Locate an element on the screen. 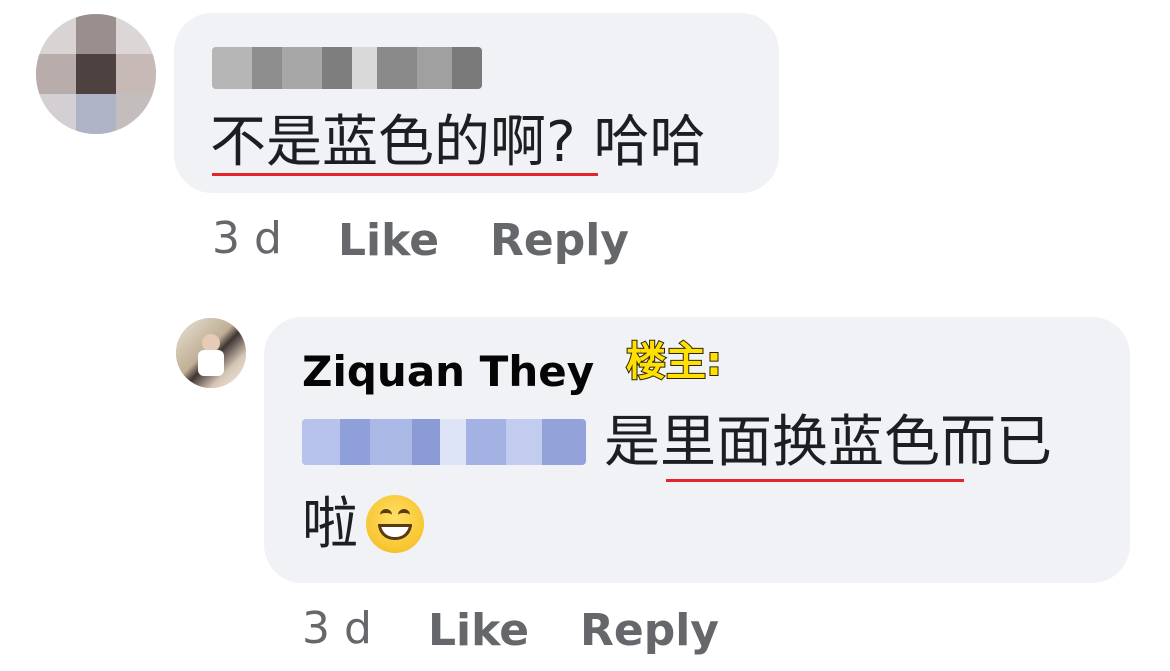 The image size is (1170, 671). author-name: Ziquan They is located at coordinates (448, 372).